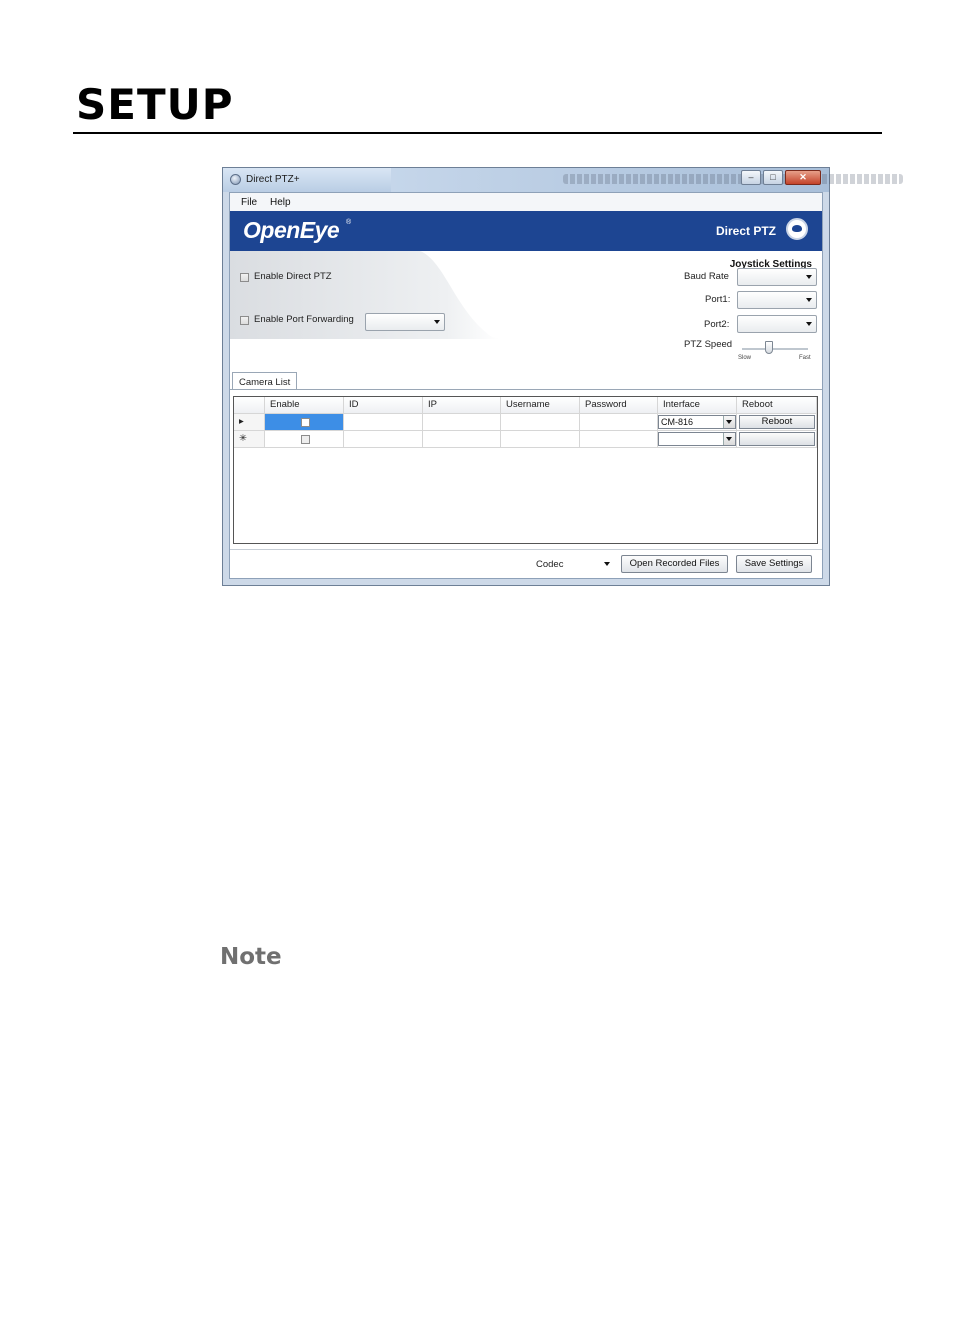  What do you see at coordinates (777, 405) in the screenshot?
I see `column-header-reboot: Reboot` at bounding box center [777, 405].